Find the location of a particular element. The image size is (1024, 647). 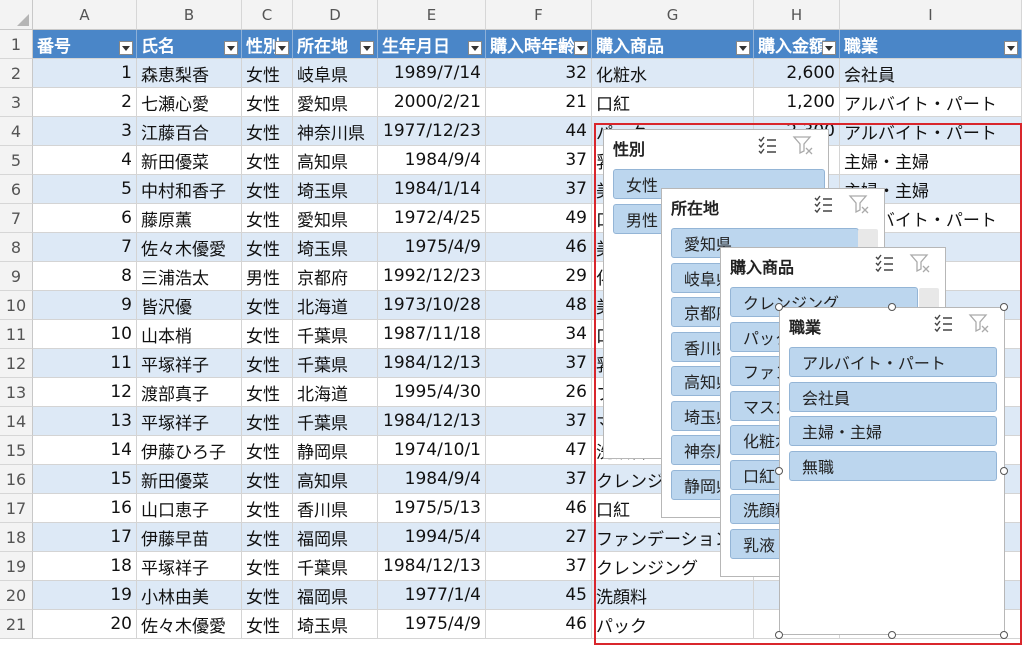

select-all-corner is located at coordinates (16, 15).